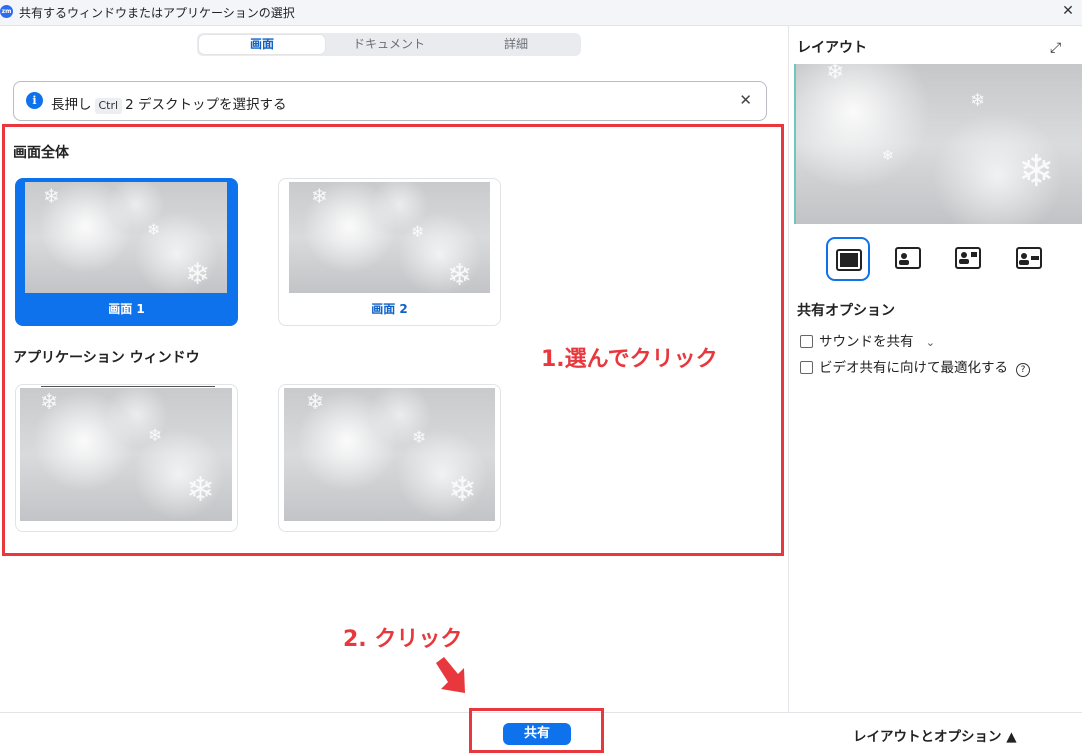 Image resolution: width=1082 pixels, height=753 pixels. What do you see at coordinates (541, 13) in the screenshot?
I see `title-bar: zm 共有するウィンドウまたはアプリケーションの選択 ✕` at bounding box center [541, 13].